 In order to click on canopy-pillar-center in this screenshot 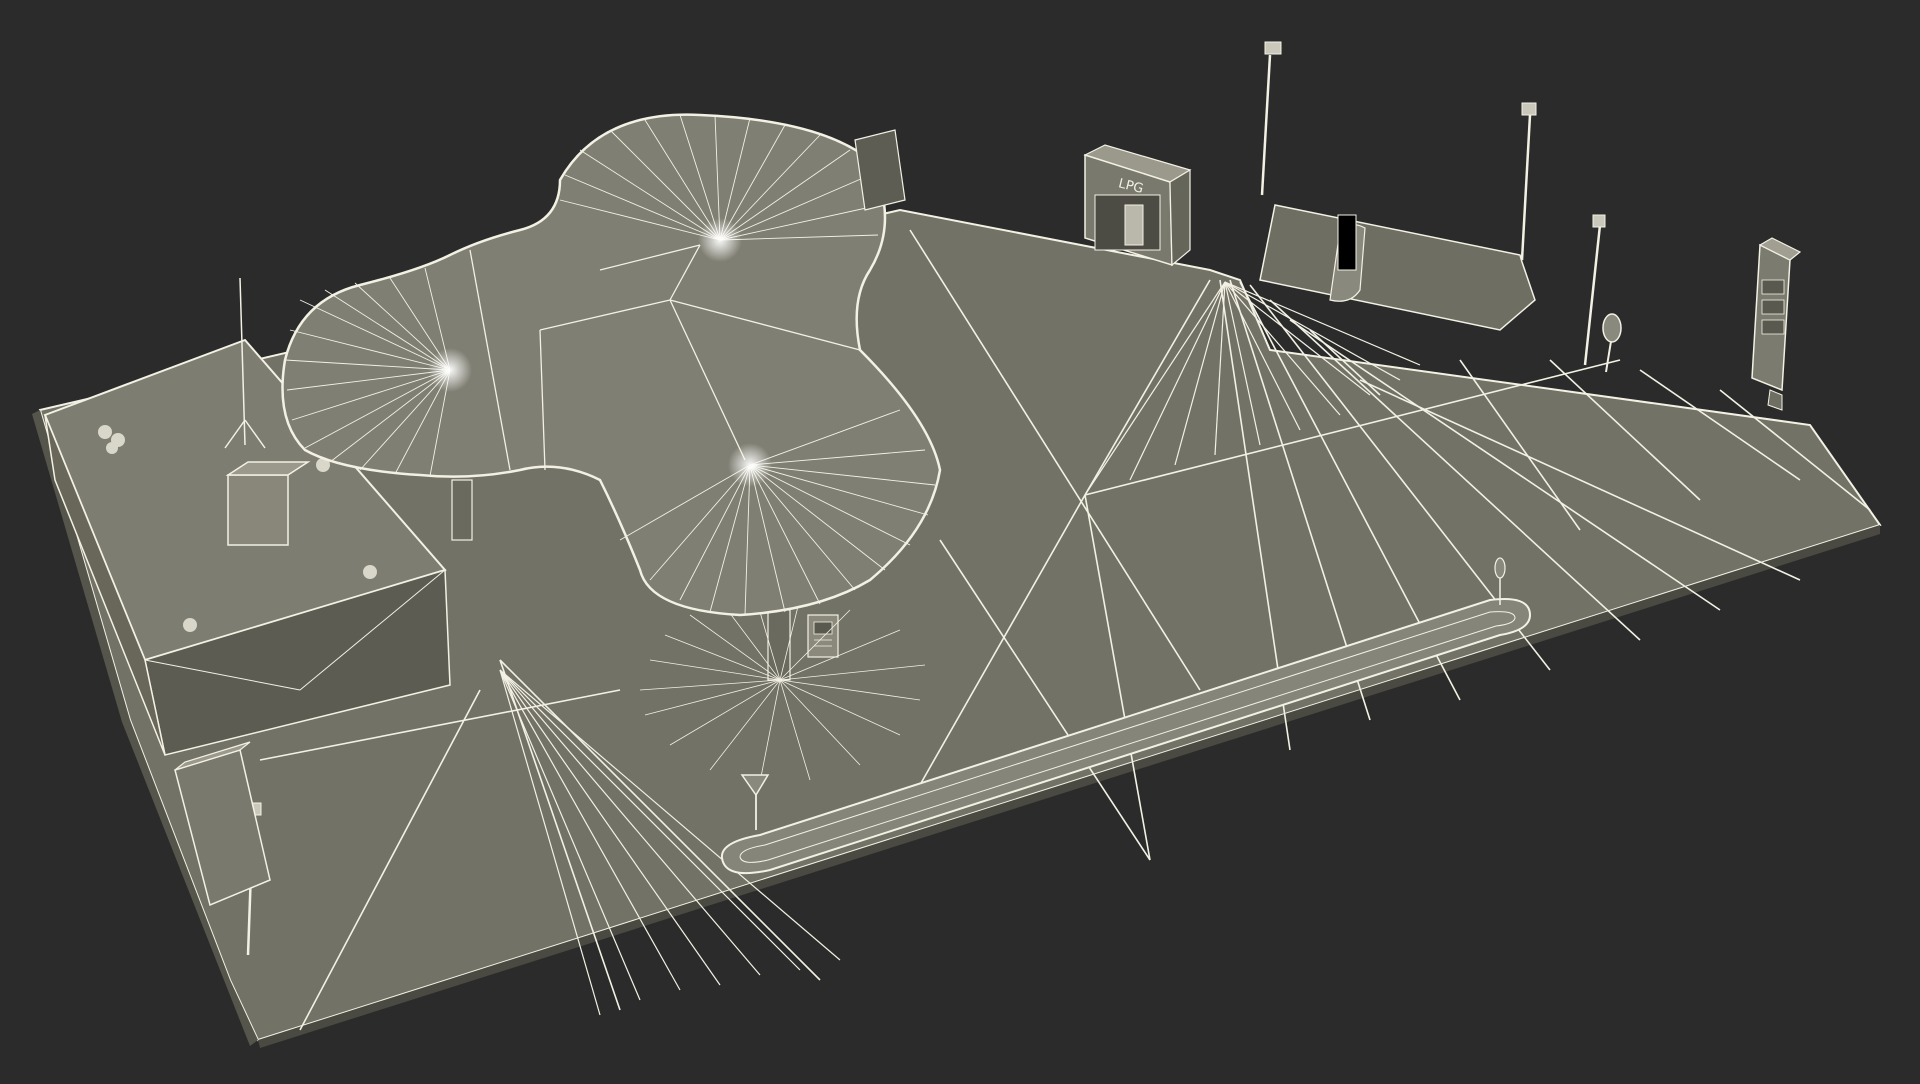, I will do `click(779, 645)`.